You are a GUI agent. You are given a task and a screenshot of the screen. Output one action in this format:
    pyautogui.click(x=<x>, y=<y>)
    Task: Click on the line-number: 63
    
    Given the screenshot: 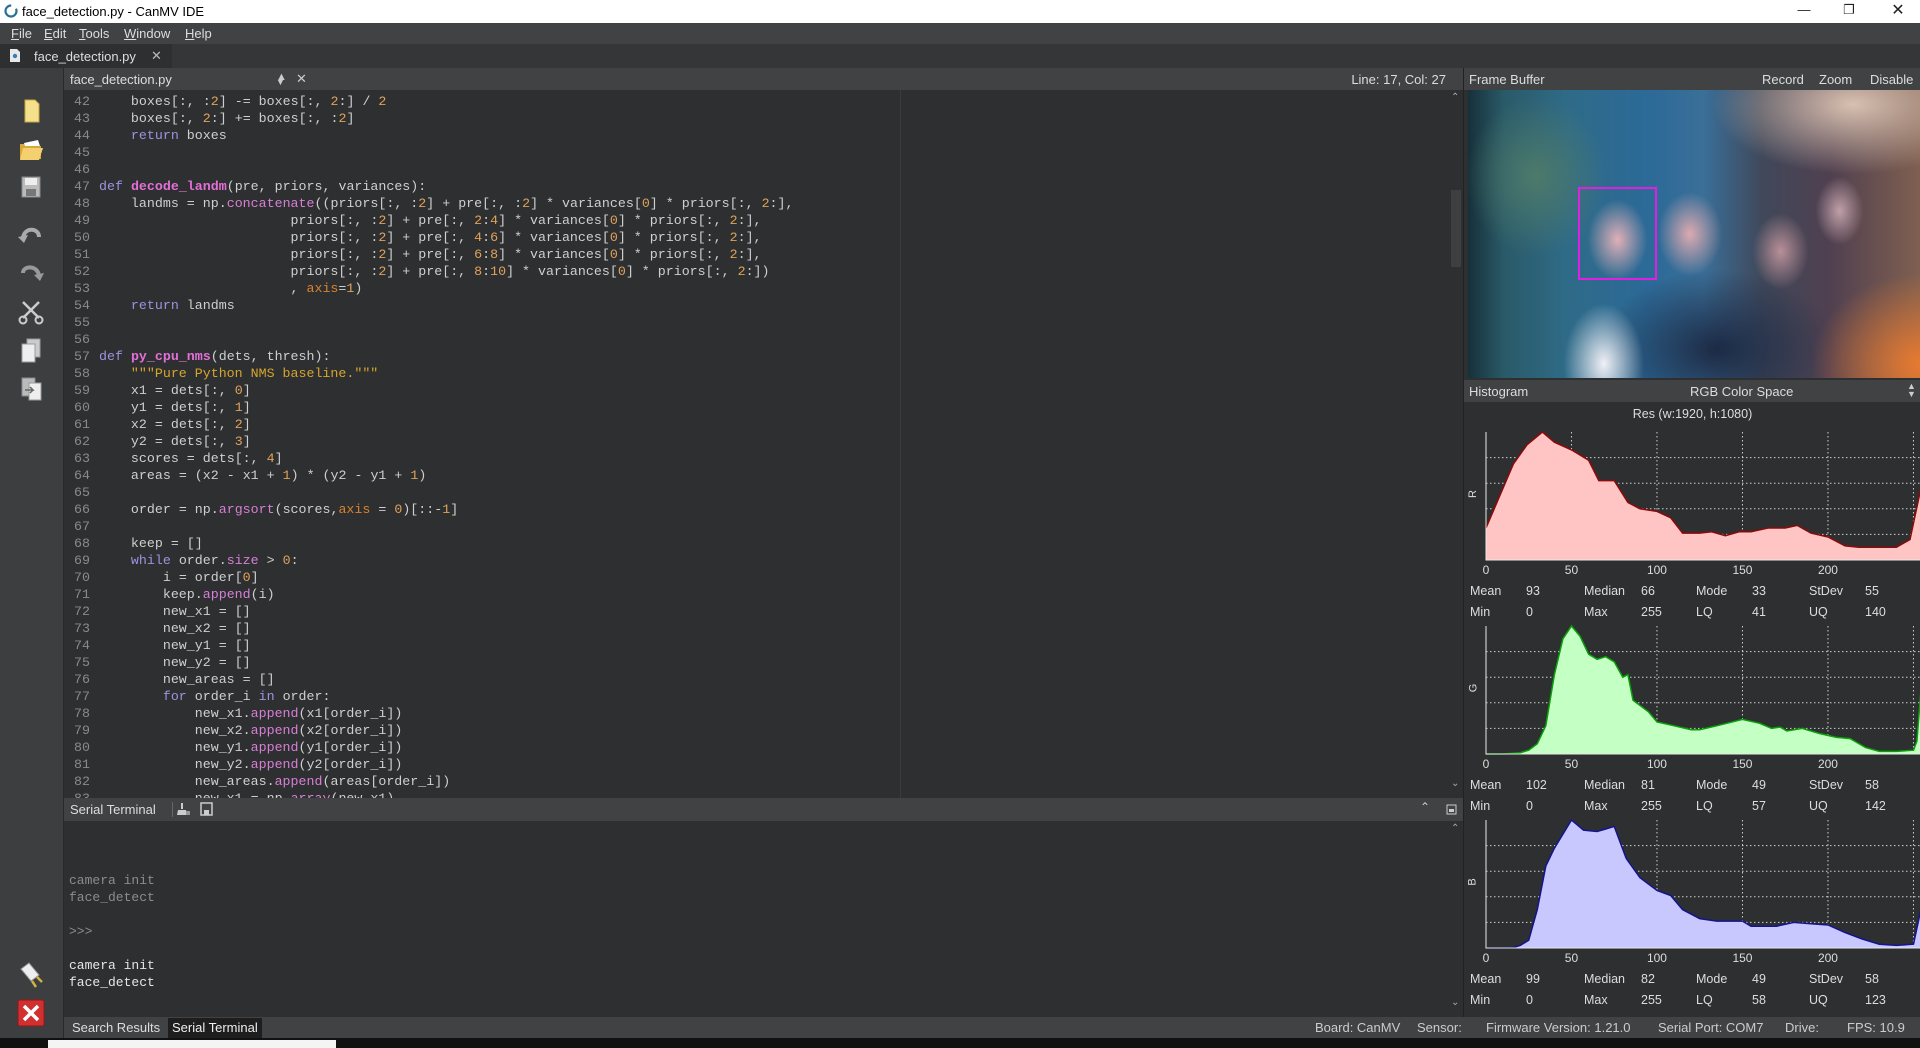 What is the action you would take?
    pyautogui.click(x=82, y=458)
    